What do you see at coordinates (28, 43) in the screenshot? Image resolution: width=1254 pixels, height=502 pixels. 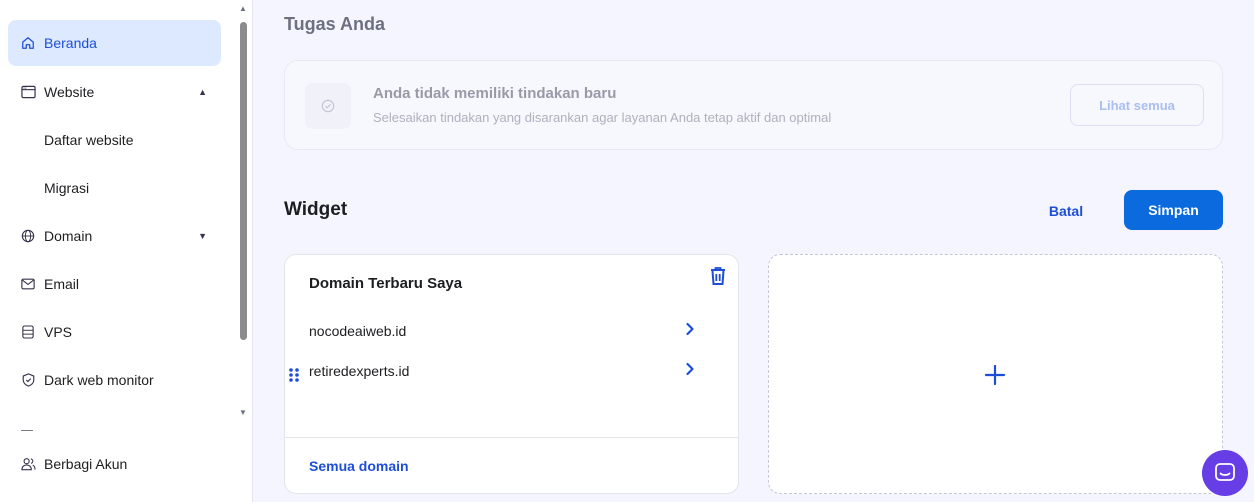 I see `home-icon` at bounding box center [28, 43].